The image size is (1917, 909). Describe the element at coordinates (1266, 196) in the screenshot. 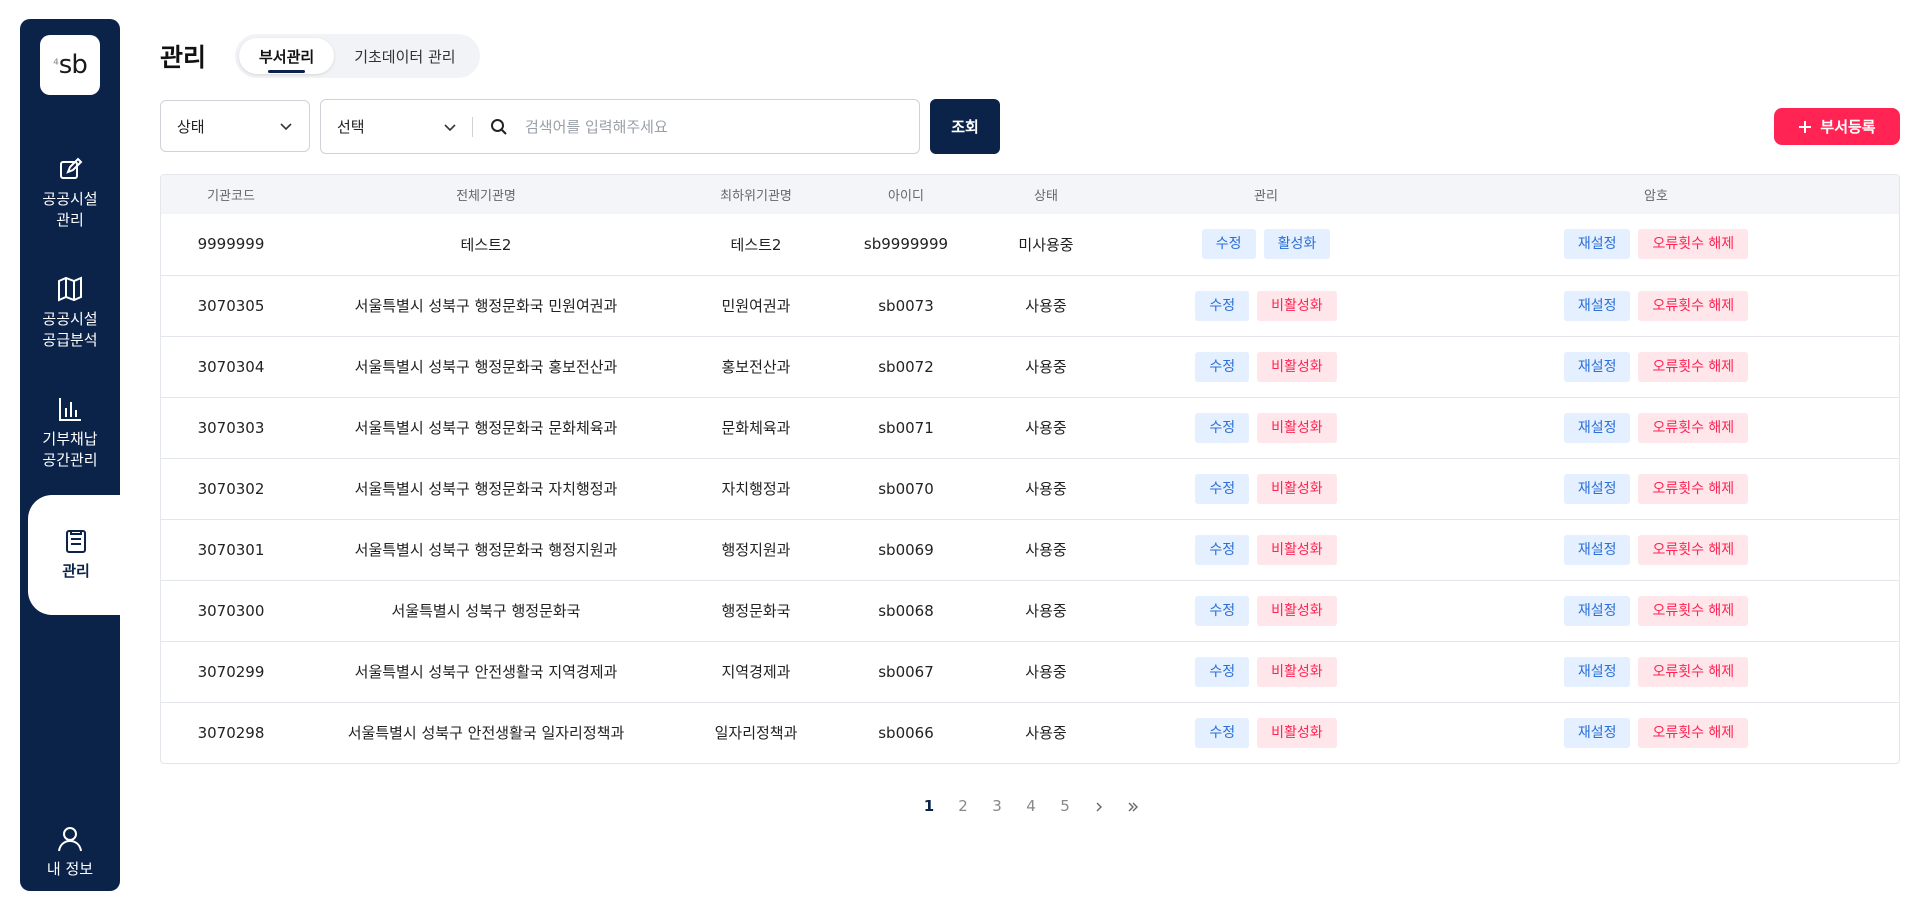

I see `column-header: 관리` at that location.